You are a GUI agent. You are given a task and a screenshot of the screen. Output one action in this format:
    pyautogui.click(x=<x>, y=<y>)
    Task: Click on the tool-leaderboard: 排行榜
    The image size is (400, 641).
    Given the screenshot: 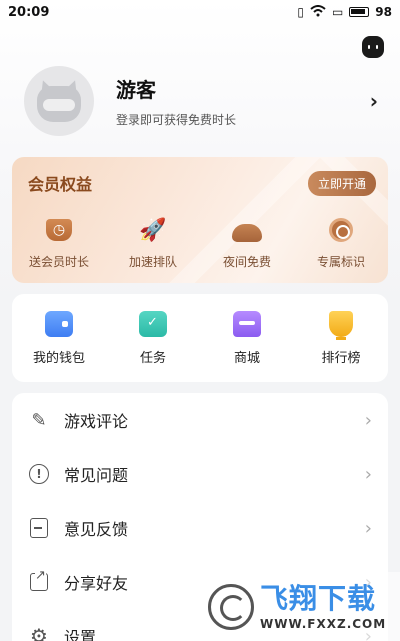 What is the action you would take?
    pyautogui.click(x=341, y=338)
    